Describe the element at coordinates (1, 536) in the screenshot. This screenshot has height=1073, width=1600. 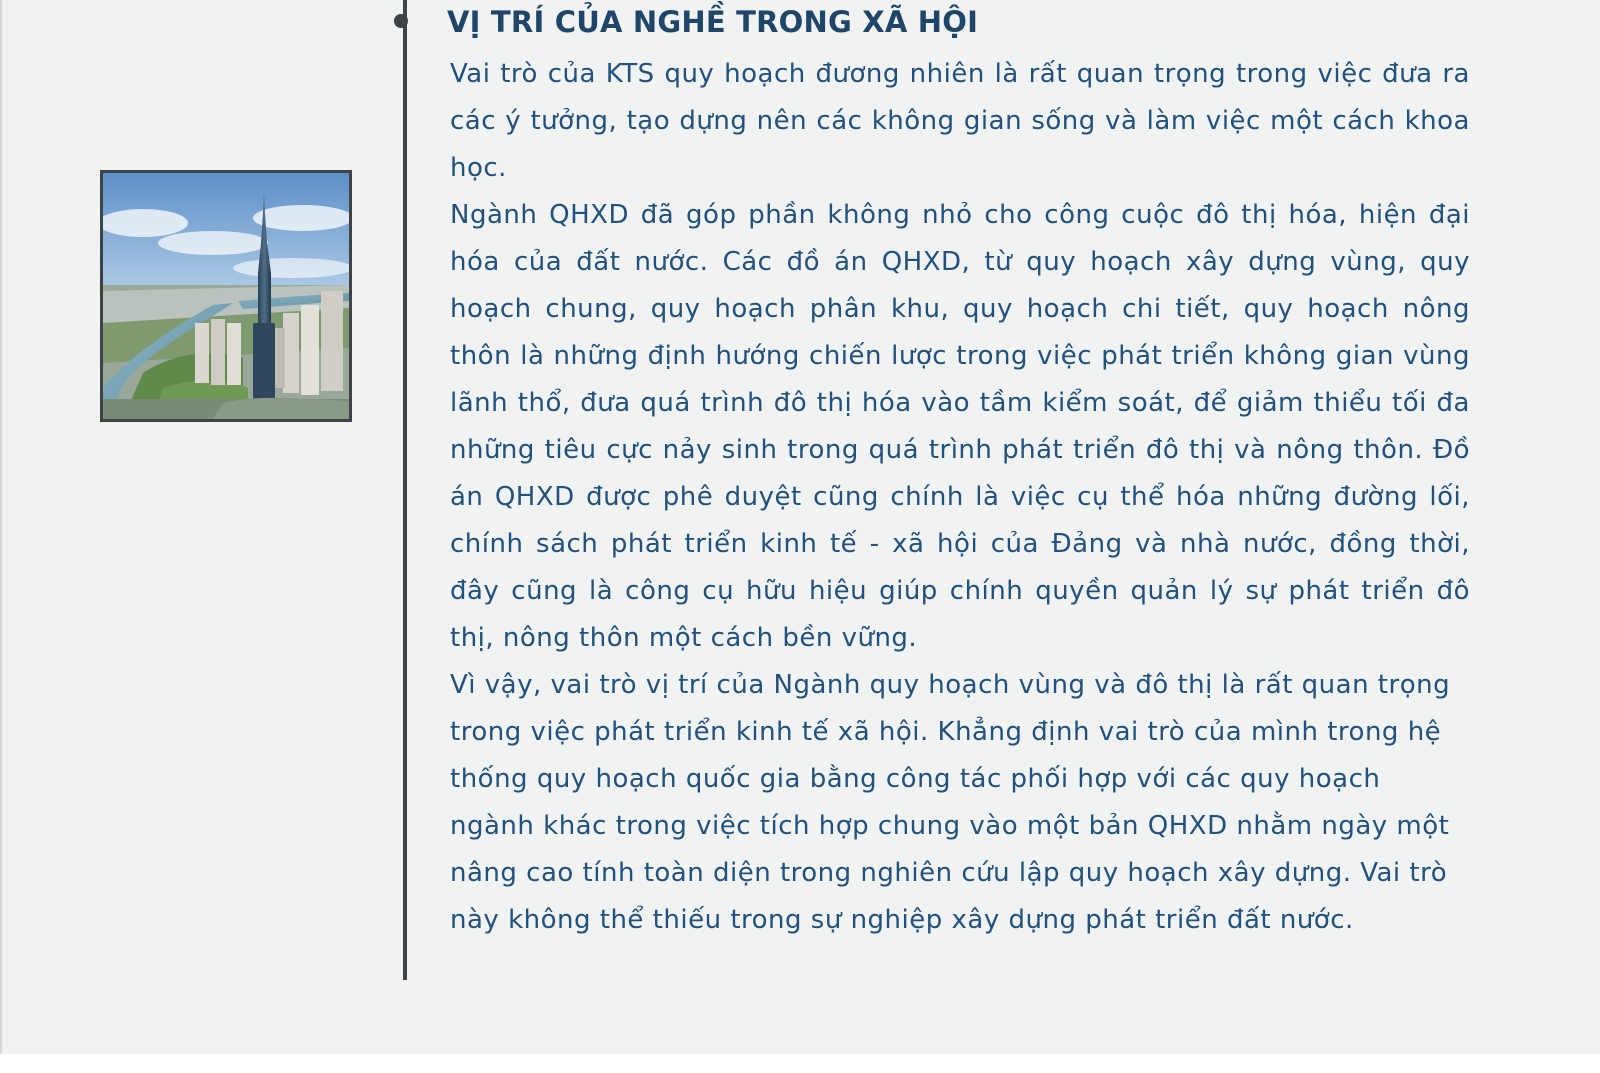
I see `page-left-border` at that location.